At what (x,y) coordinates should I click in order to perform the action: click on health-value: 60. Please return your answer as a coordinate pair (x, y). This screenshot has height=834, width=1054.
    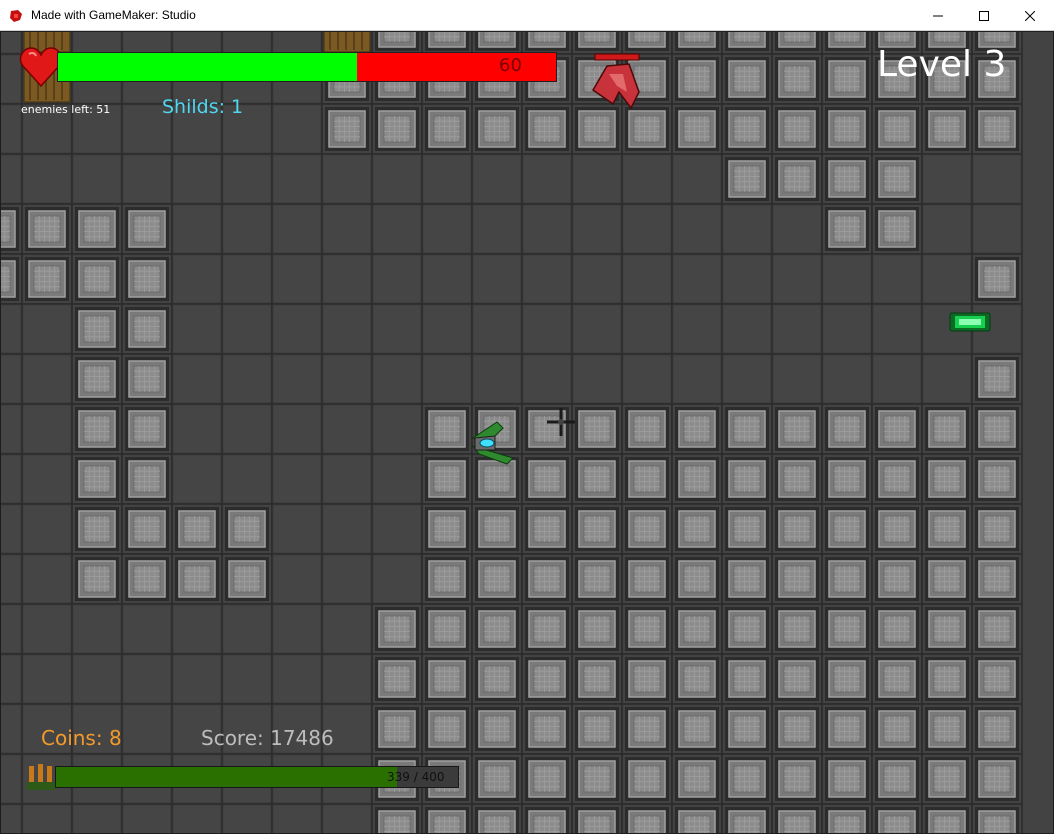
    Looking at the image, I should click on (510, 65).